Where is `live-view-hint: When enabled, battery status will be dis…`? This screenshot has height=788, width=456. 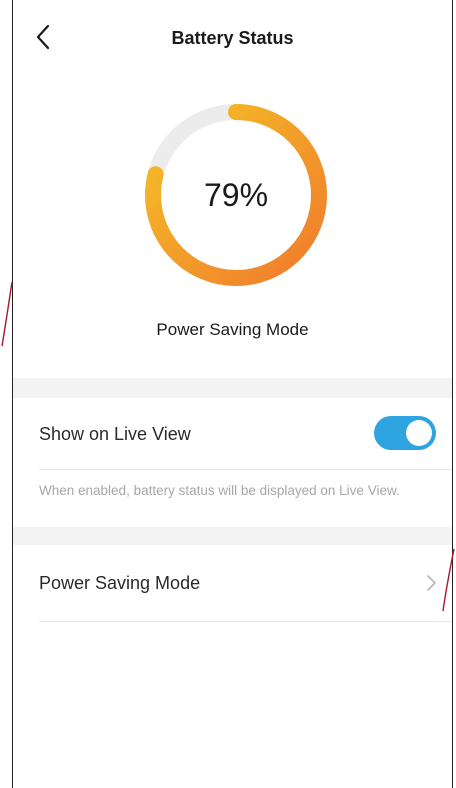 live-view-hint: When enabled, battery status will be dis… is located at coordinates (219, 490).